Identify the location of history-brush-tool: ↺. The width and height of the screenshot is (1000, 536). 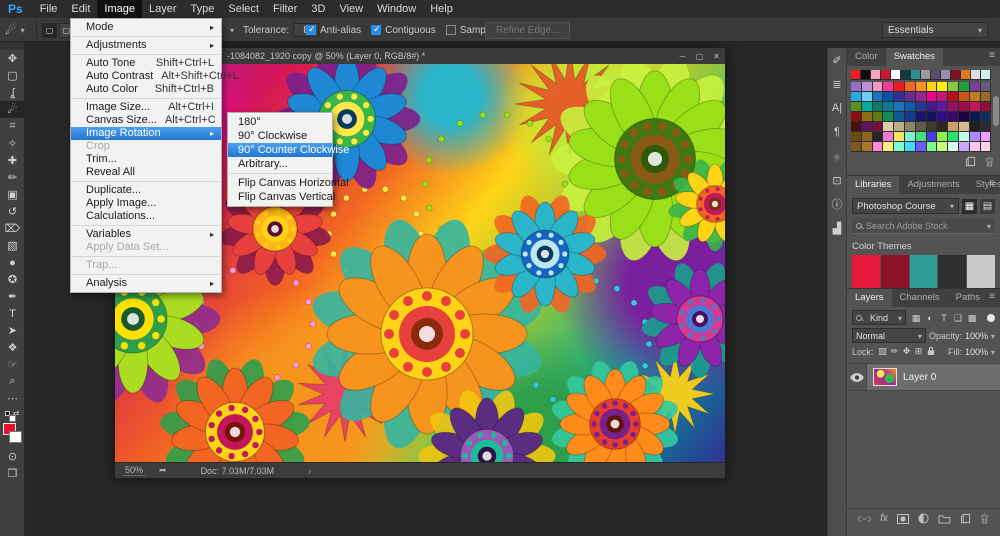
(12, 211).